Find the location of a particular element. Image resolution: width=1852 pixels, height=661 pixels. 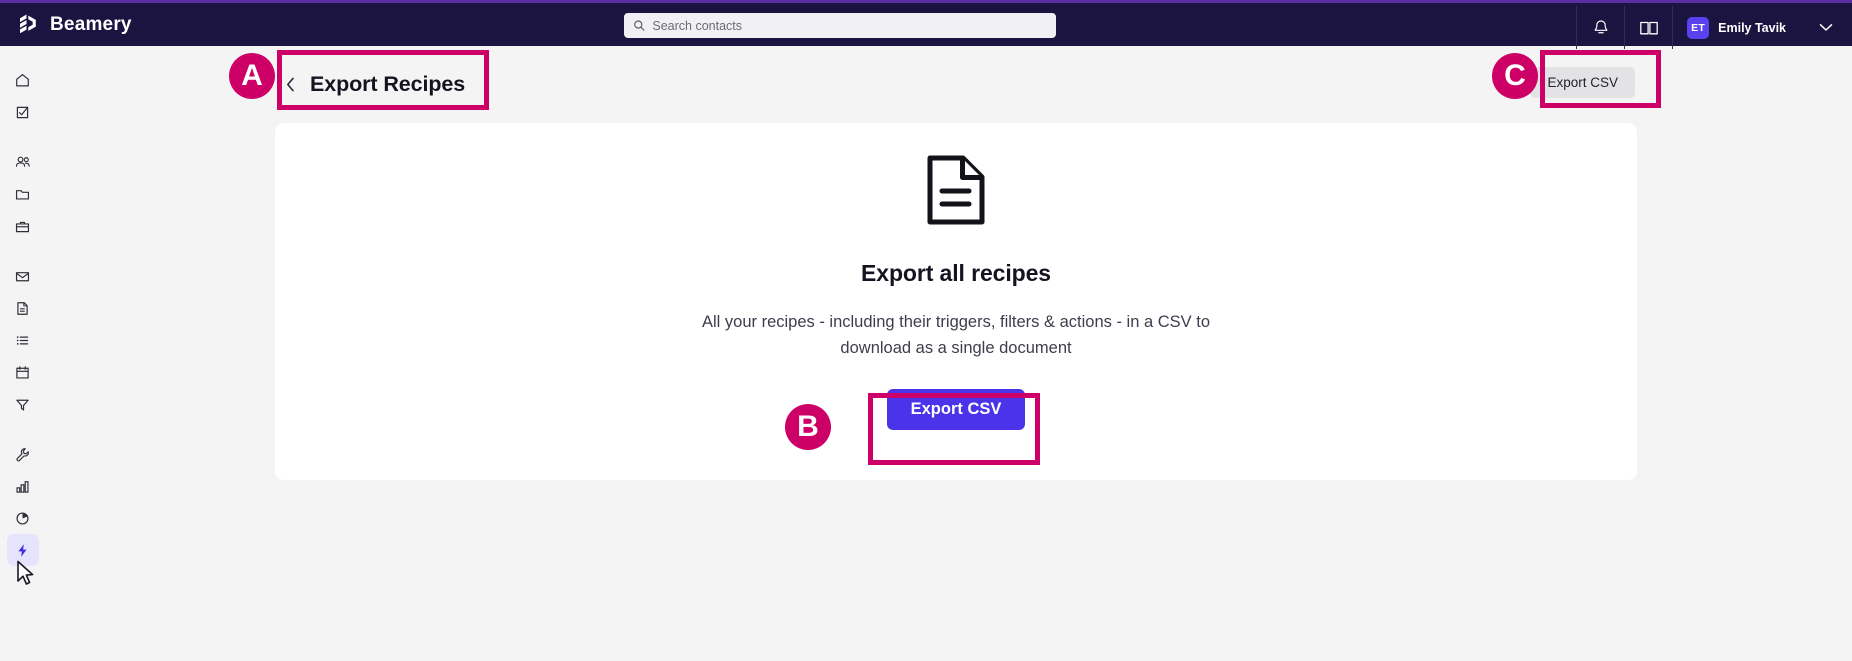

card-document-icon-wrap is located at coordinates (956, 192).